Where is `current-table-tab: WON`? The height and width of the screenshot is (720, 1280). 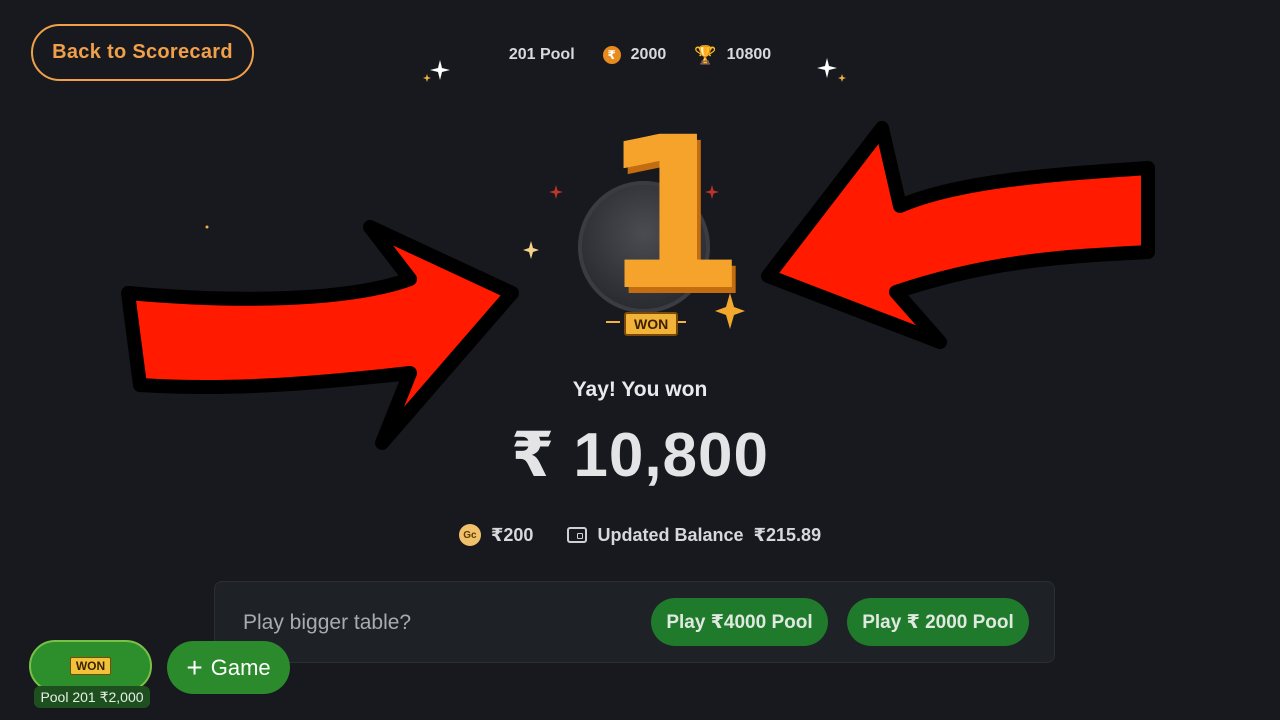
current-table-tab: WON is located at coordinates (90, 666).